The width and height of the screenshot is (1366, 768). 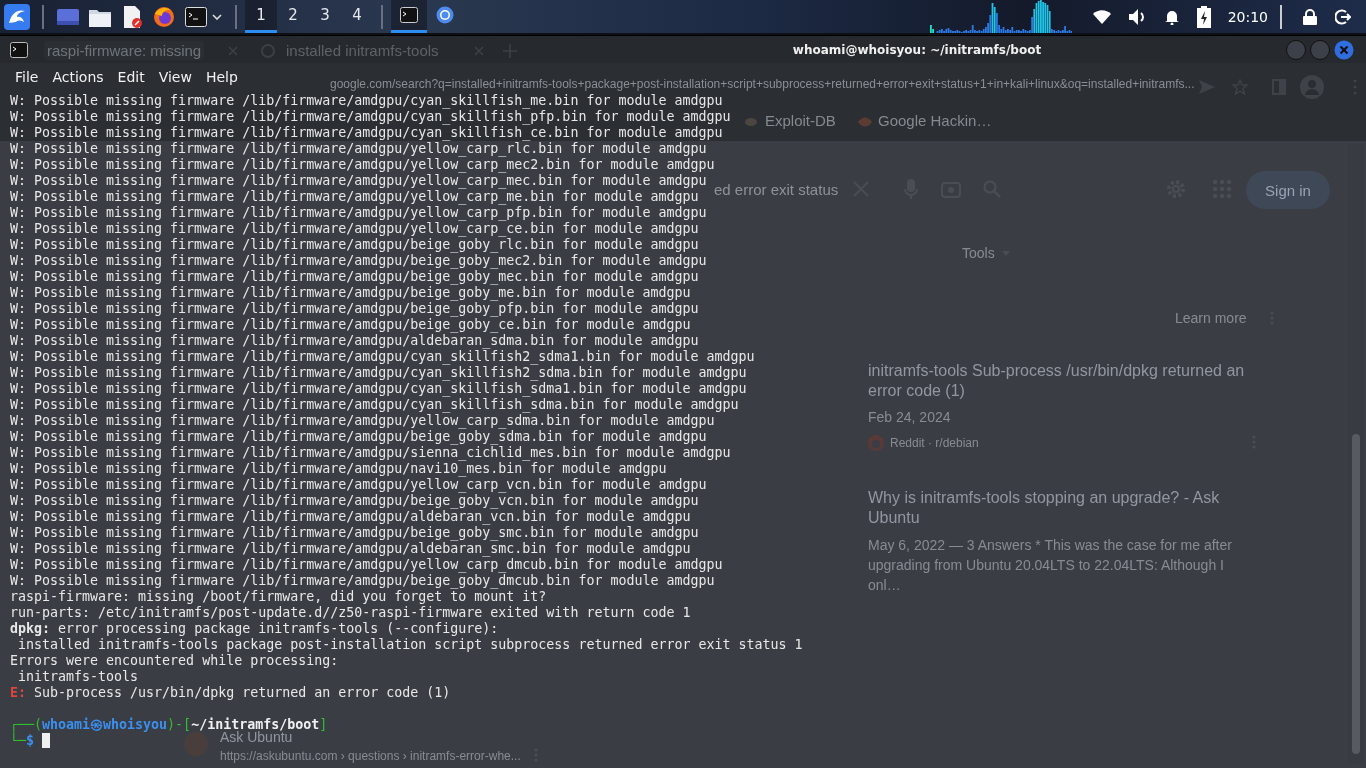 I want to click on terminal-line: W: Possible missing firmware /lib/firmware/amdgpu/yellow_carp_vcn.bin for module amdgpu, so click(x=358, y=485).